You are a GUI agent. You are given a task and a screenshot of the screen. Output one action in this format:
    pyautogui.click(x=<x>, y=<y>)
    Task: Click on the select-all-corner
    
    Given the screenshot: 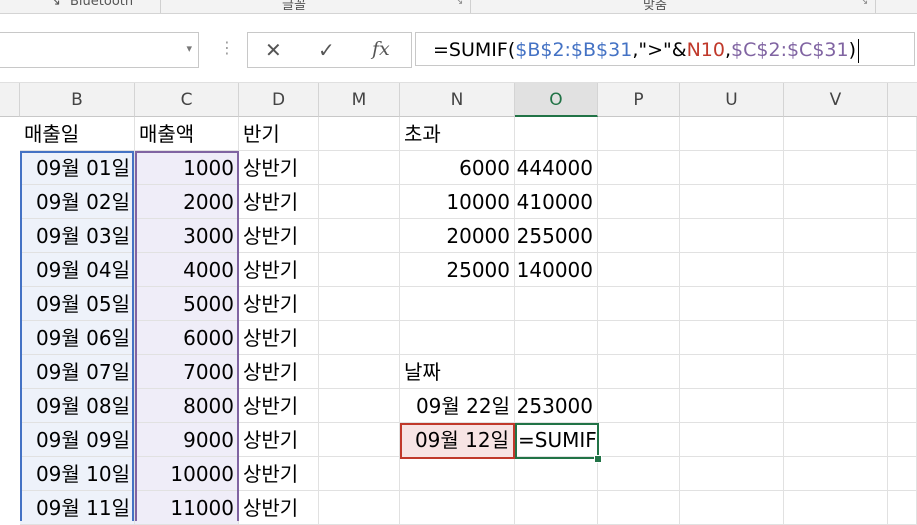 What is the action you would take?
    pyautogui.click(x=10, y=100)
    